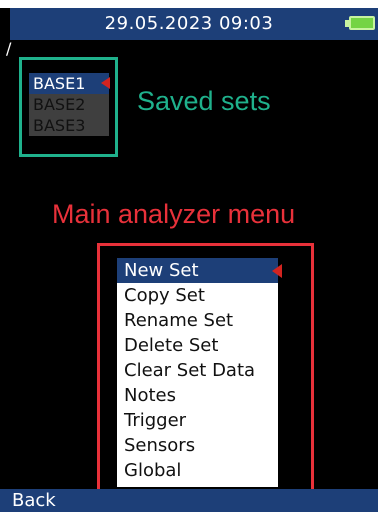 This screenshot has width=378, height=512. I want to click on saved-set-item-base1: BASE1, so click(69, 83).